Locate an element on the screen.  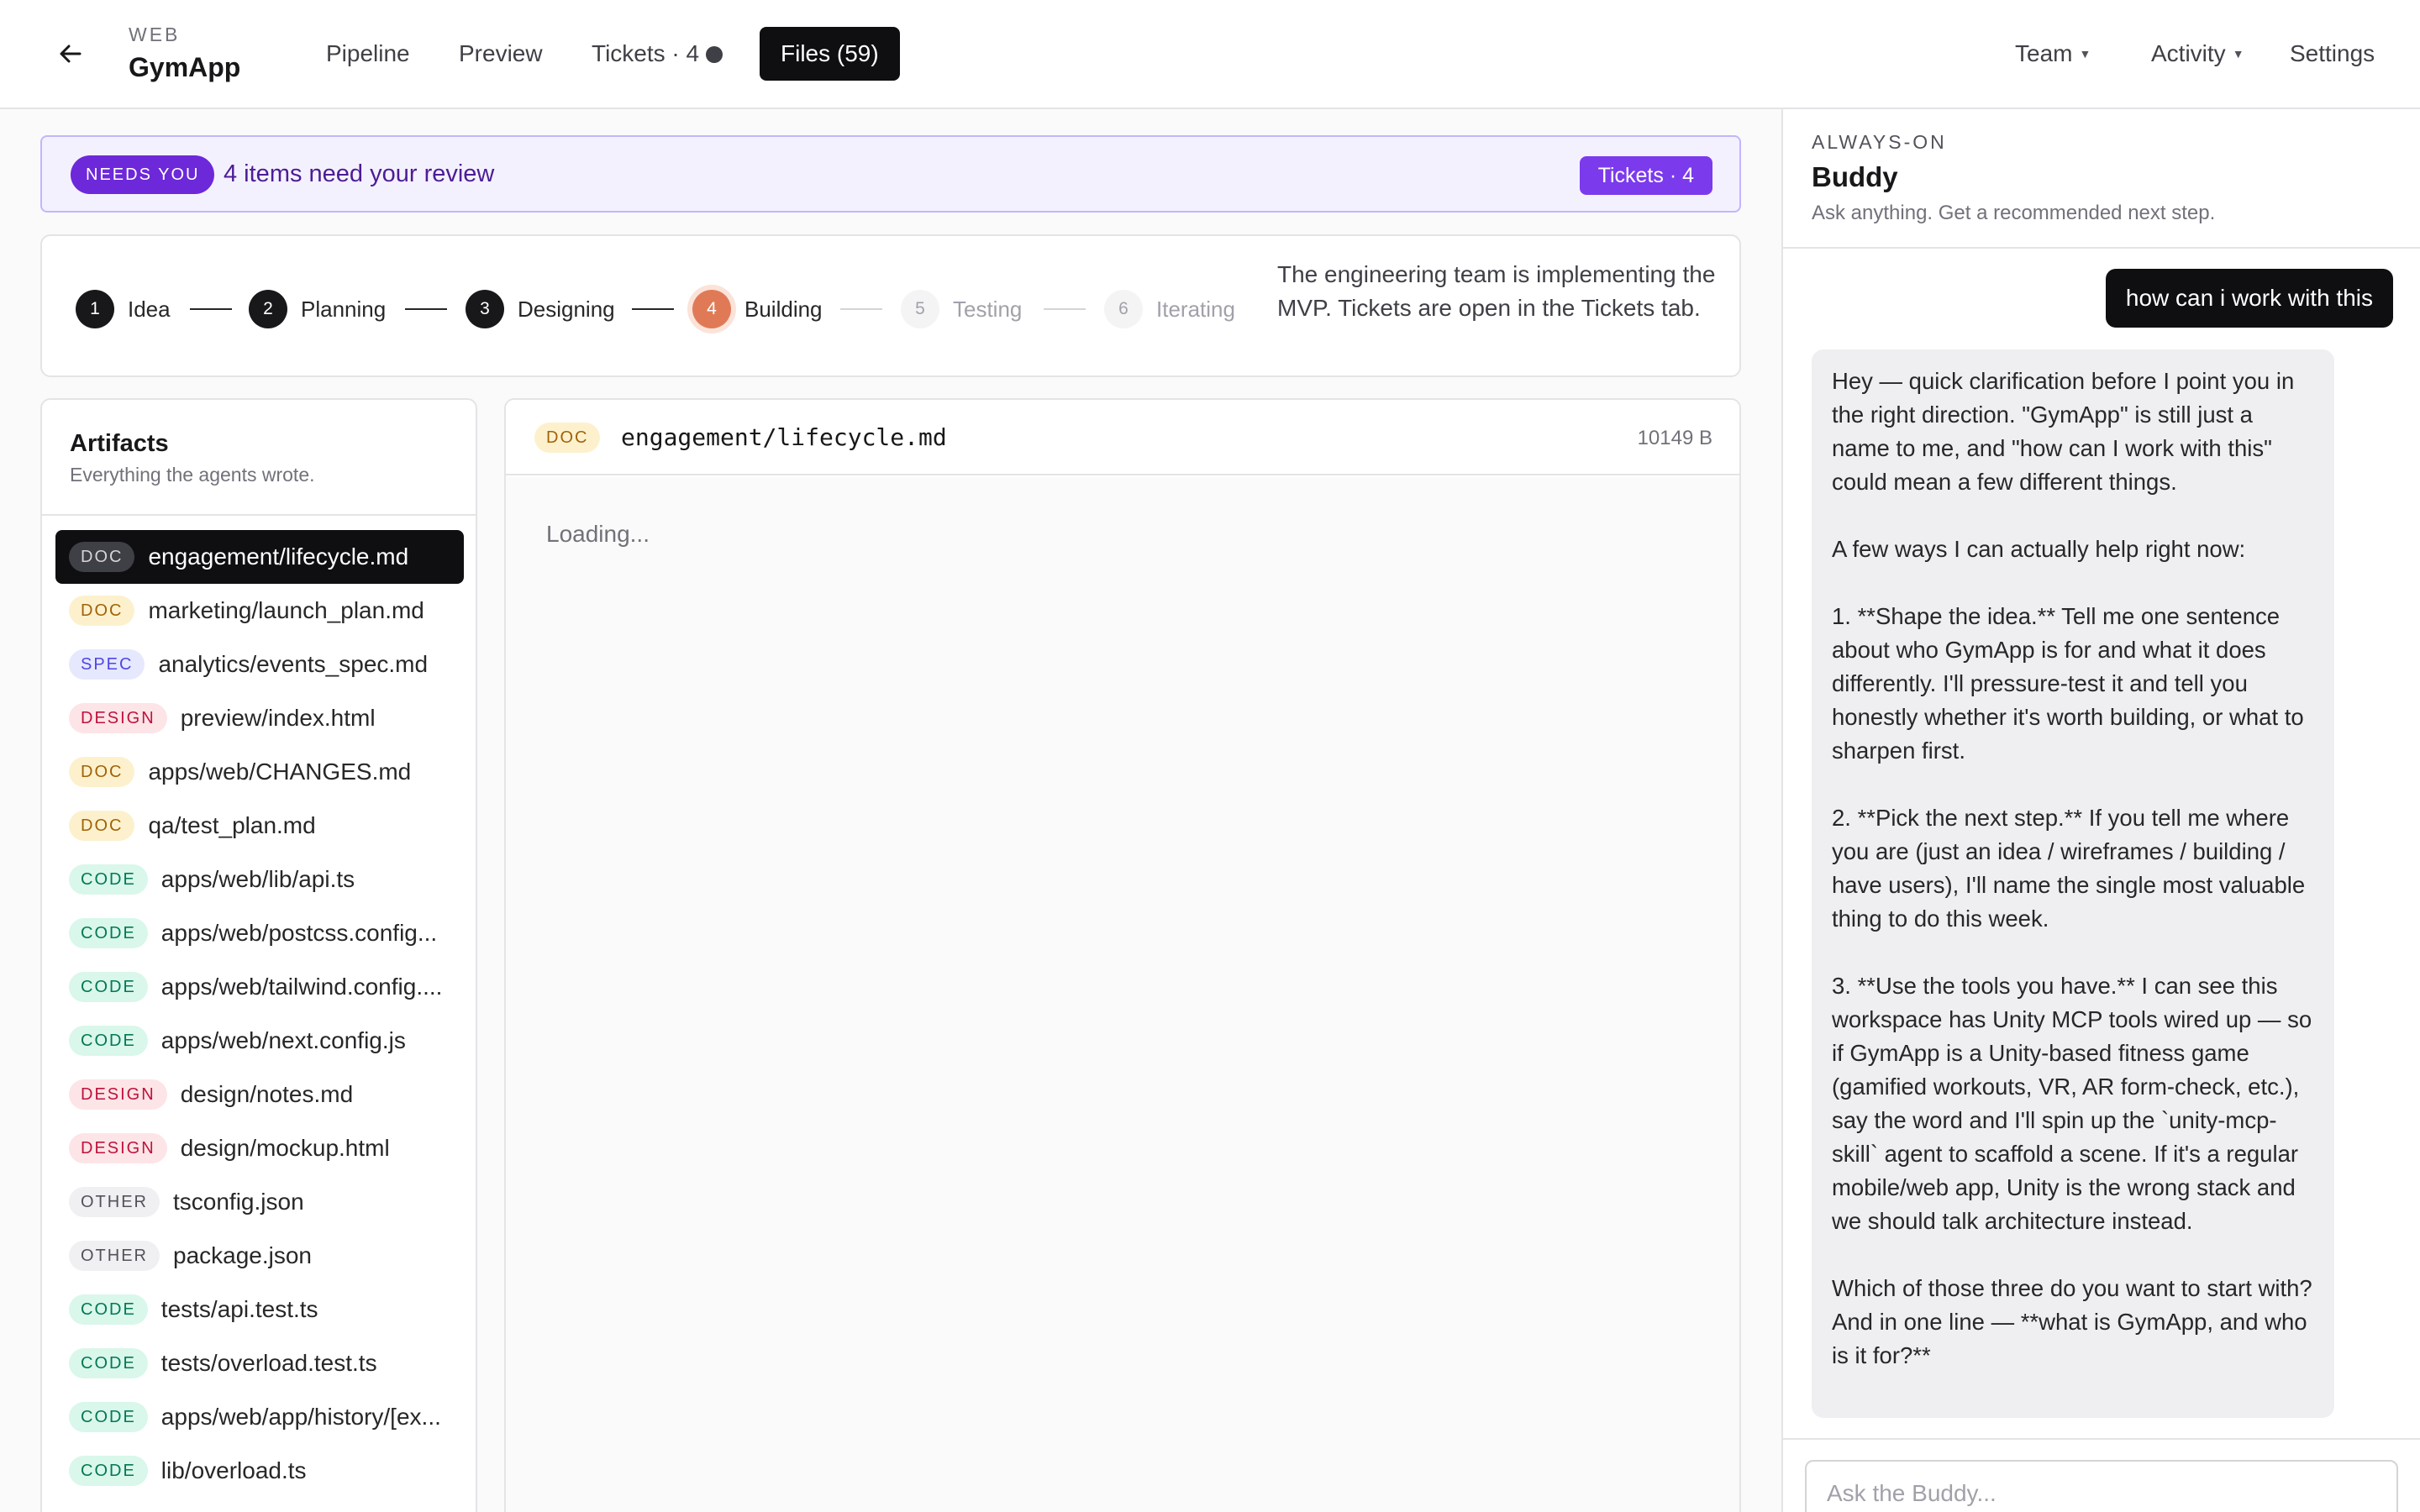
buddy-kicker: ALWAYS-ON is located at coordinates (1879, 142).